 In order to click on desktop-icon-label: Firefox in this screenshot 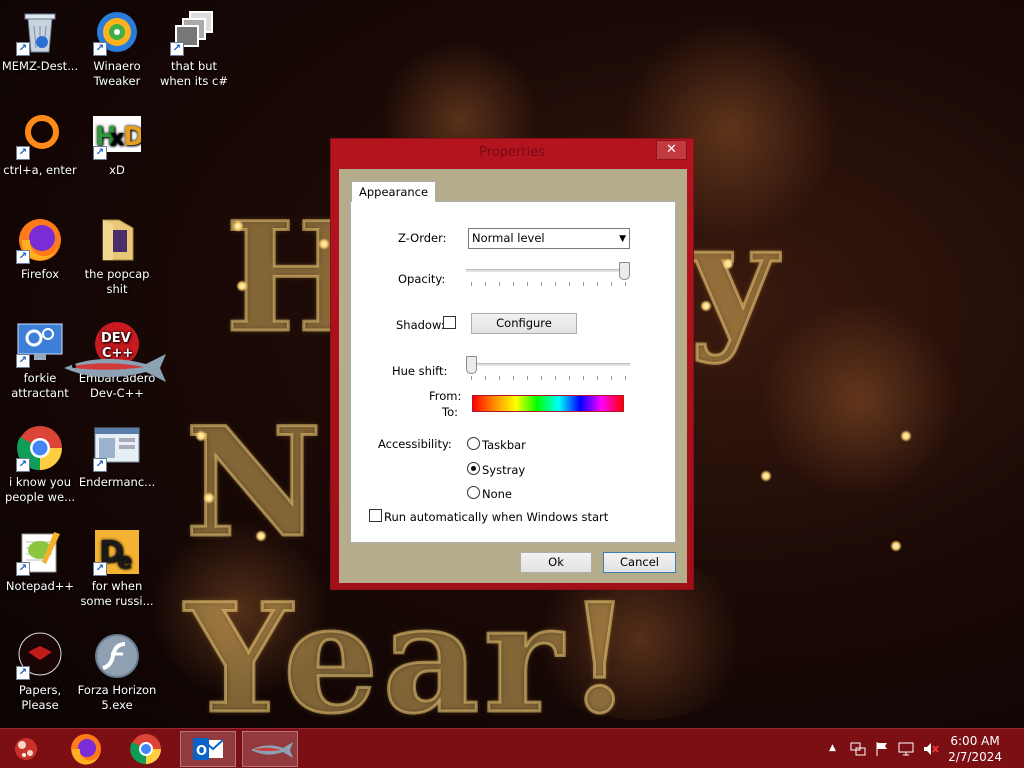, I will do `click(40, 274)`.